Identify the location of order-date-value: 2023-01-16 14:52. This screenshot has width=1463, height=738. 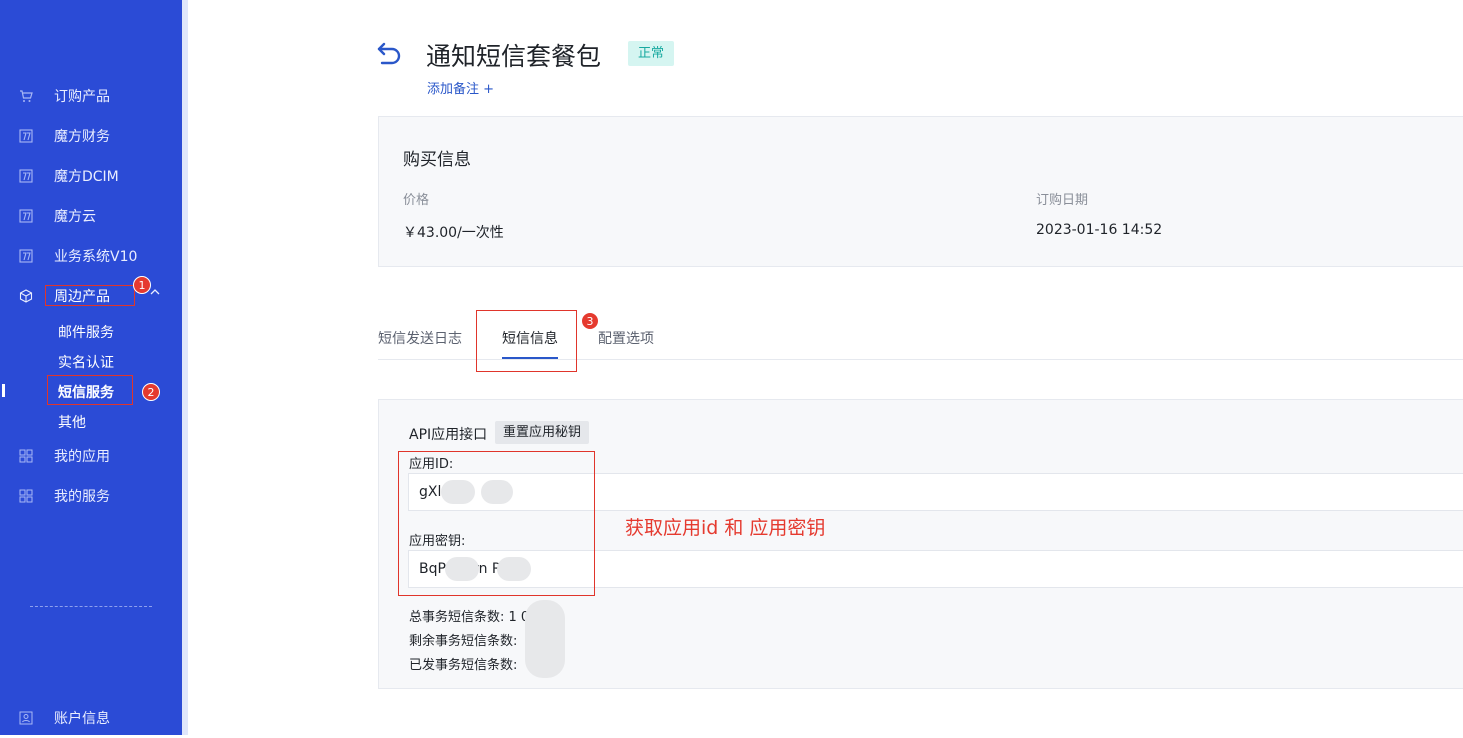
(1099, 230).